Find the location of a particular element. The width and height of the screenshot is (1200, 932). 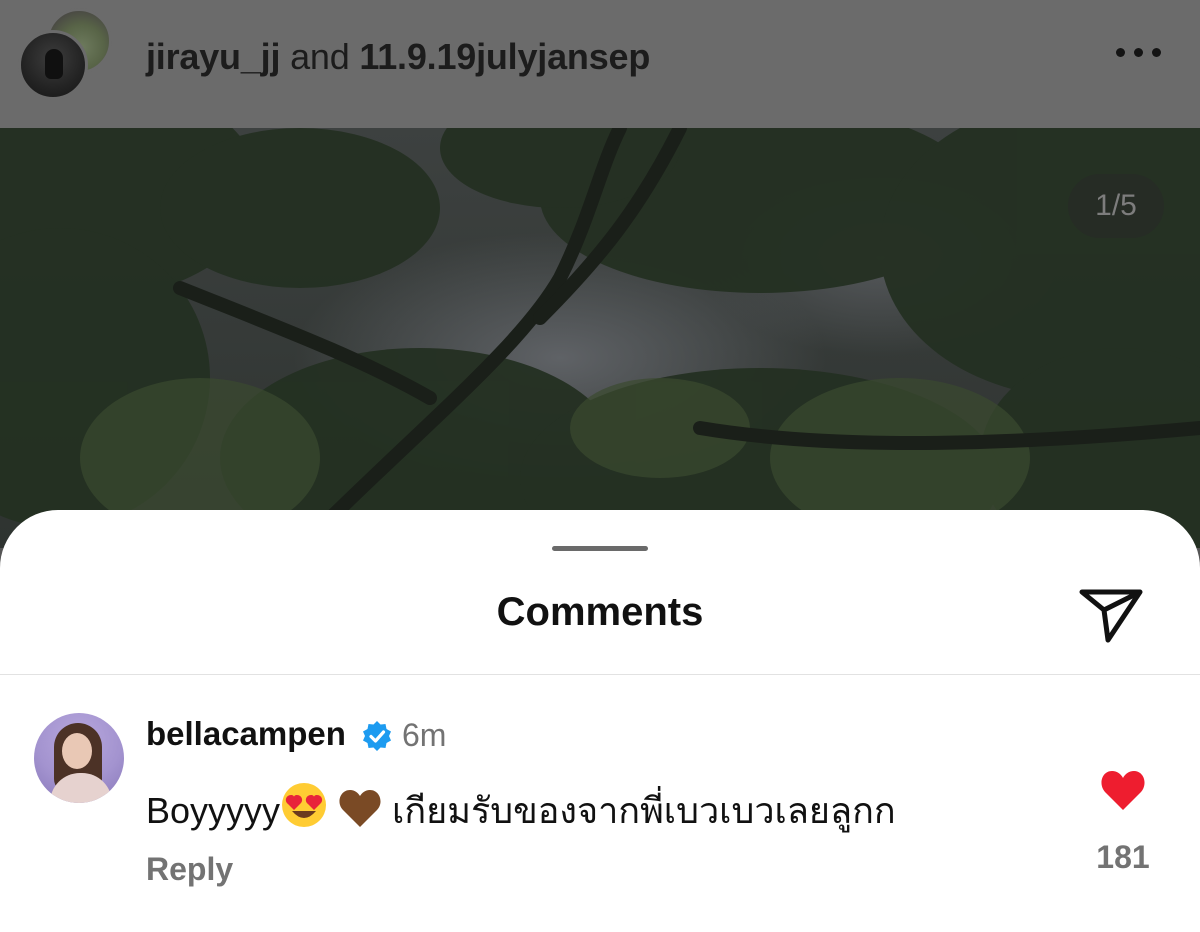

post-header: jirayu_jj and 11.9.19julyjansep is located at coordinates (600, 64).